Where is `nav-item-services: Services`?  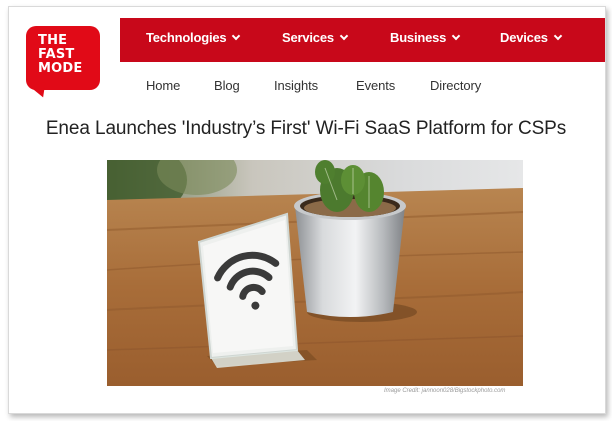
nav-item-services: Services is located at coordinates (315, 37).